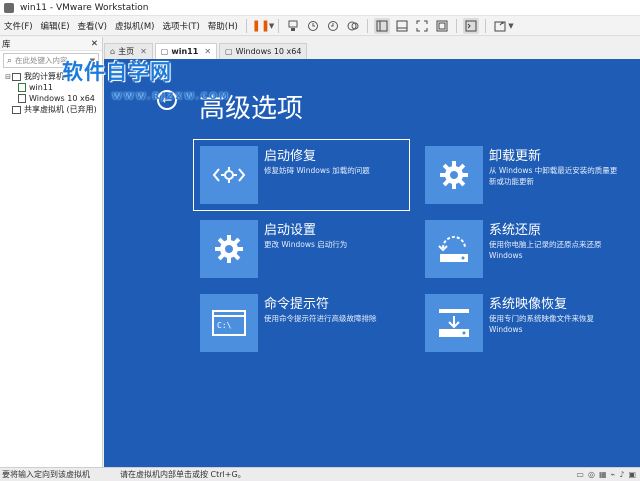 Image resolution: width=640 pixels, height=481 pixels. Describe the element at coordinates (500, 26) in the screenshot. I see `stretch-guest-icon` at that location.